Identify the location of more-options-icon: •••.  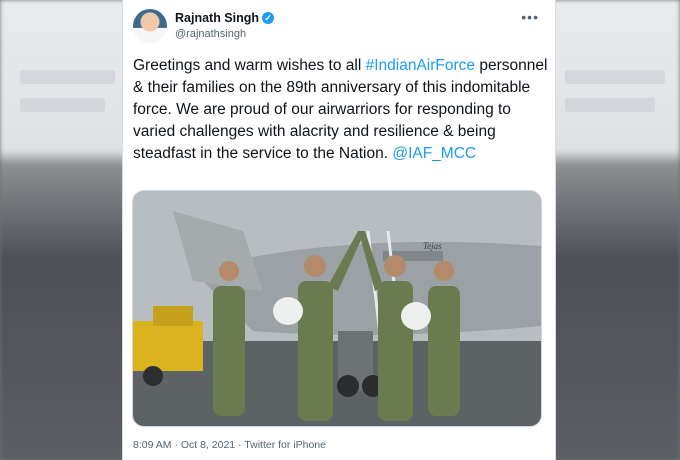
(530, 17).